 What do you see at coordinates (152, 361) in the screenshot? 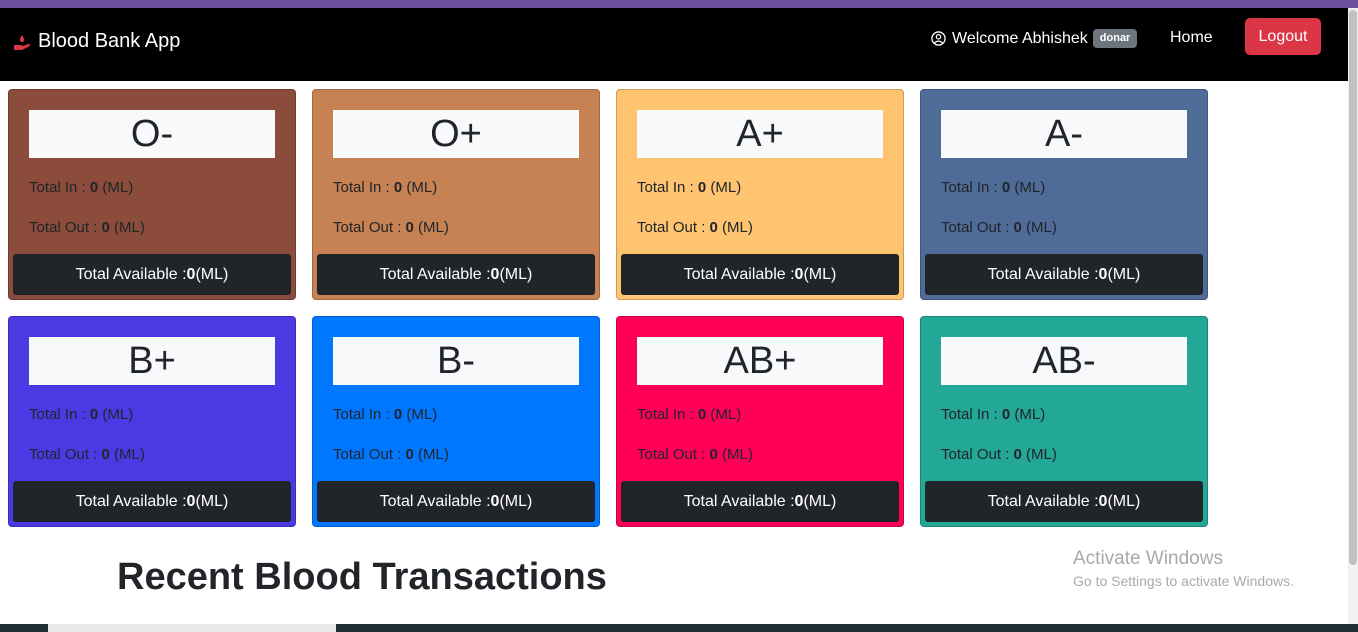
I see `blood-group-label: B+` at bounding box center [152, 361].